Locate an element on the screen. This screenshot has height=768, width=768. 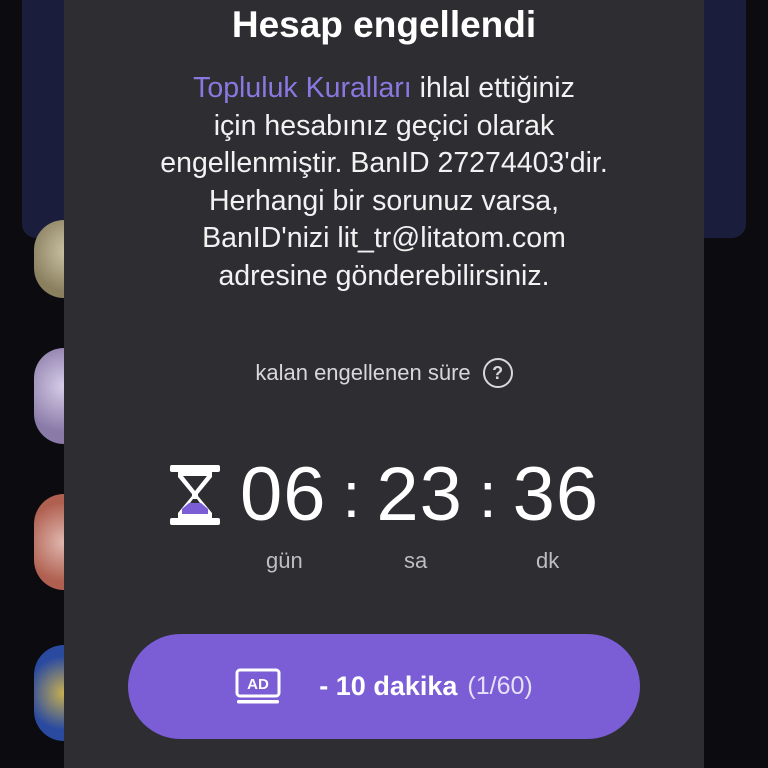
ad-button-label: - 10 dakika is located at coordinates (388, 686).